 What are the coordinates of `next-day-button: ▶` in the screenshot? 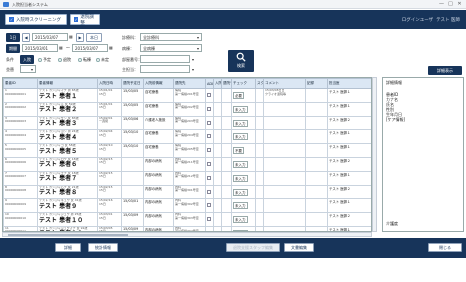 It's located at (80, 37).